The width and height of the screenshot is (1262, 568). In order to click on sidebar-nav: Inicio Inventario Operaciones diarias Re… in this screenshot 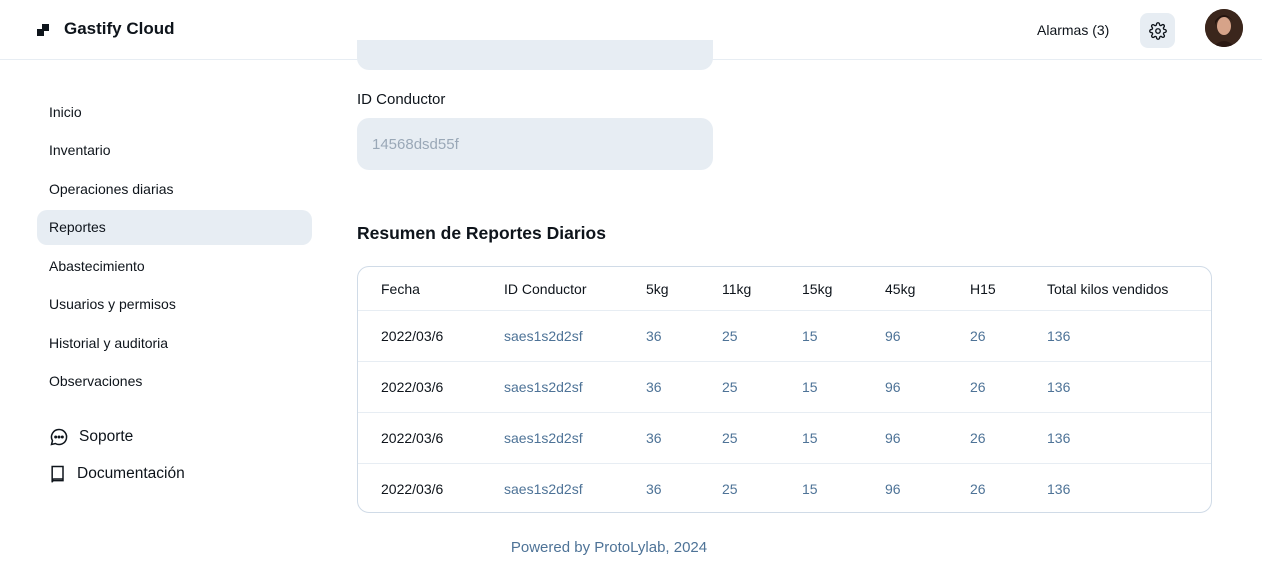, I will do `click(174, 248)`.